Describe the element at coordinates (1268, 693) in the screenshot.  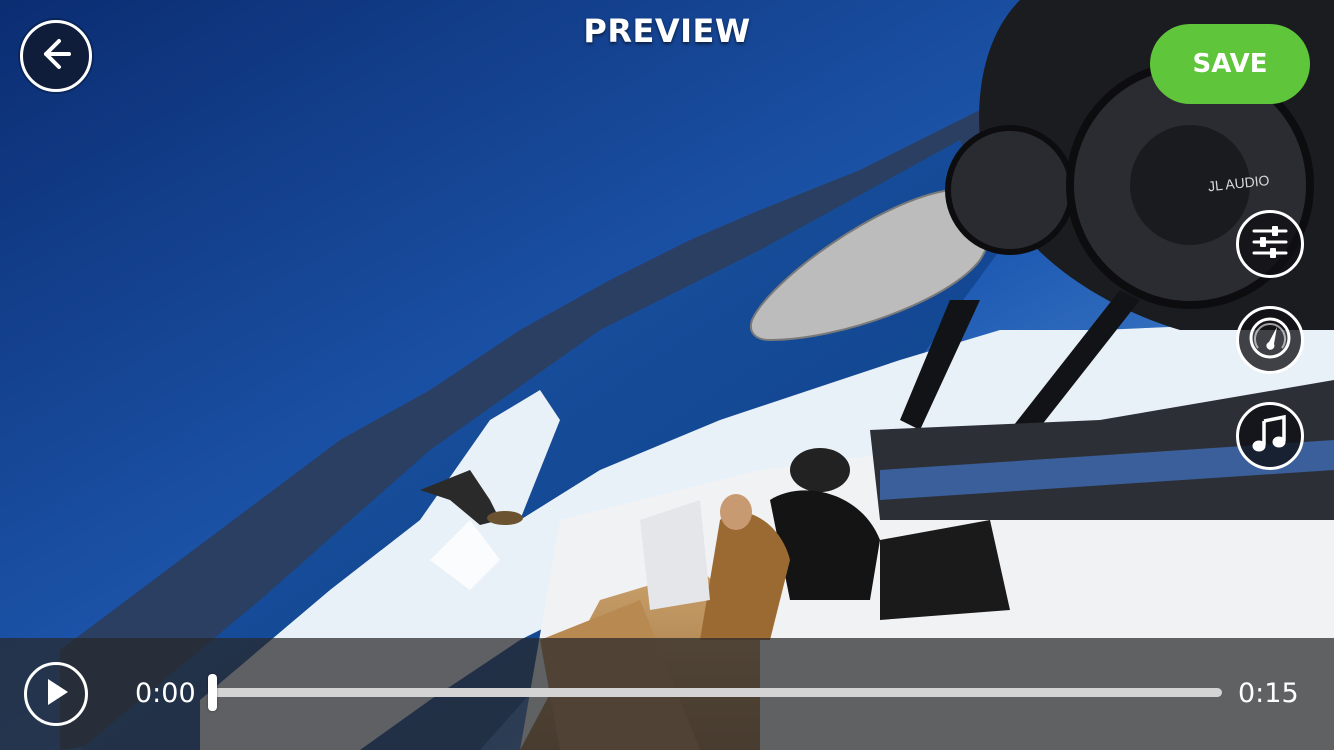
I see `total-time: 0:15` at that location.